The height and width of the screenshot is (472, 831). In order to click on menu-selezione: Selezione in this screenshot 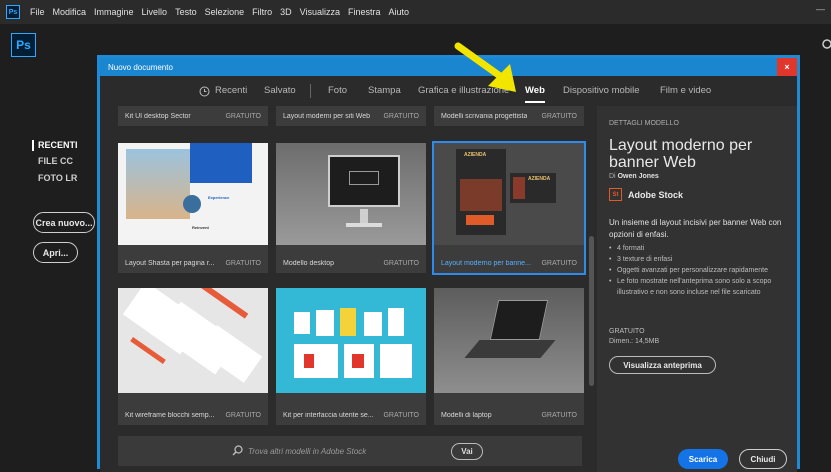, I will do `click(225, 12)`.